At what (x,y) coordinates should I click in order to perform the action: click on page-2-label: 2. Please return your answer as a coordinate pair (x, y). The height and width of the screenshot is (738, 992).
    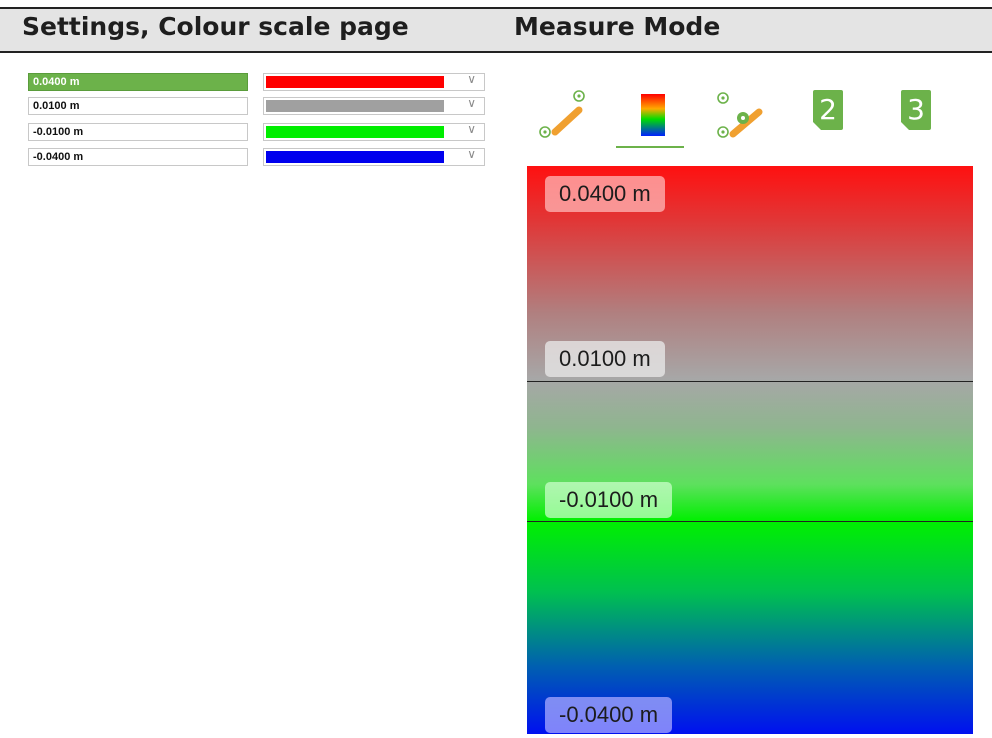
    Looking at the image, I should click on (828, 109).